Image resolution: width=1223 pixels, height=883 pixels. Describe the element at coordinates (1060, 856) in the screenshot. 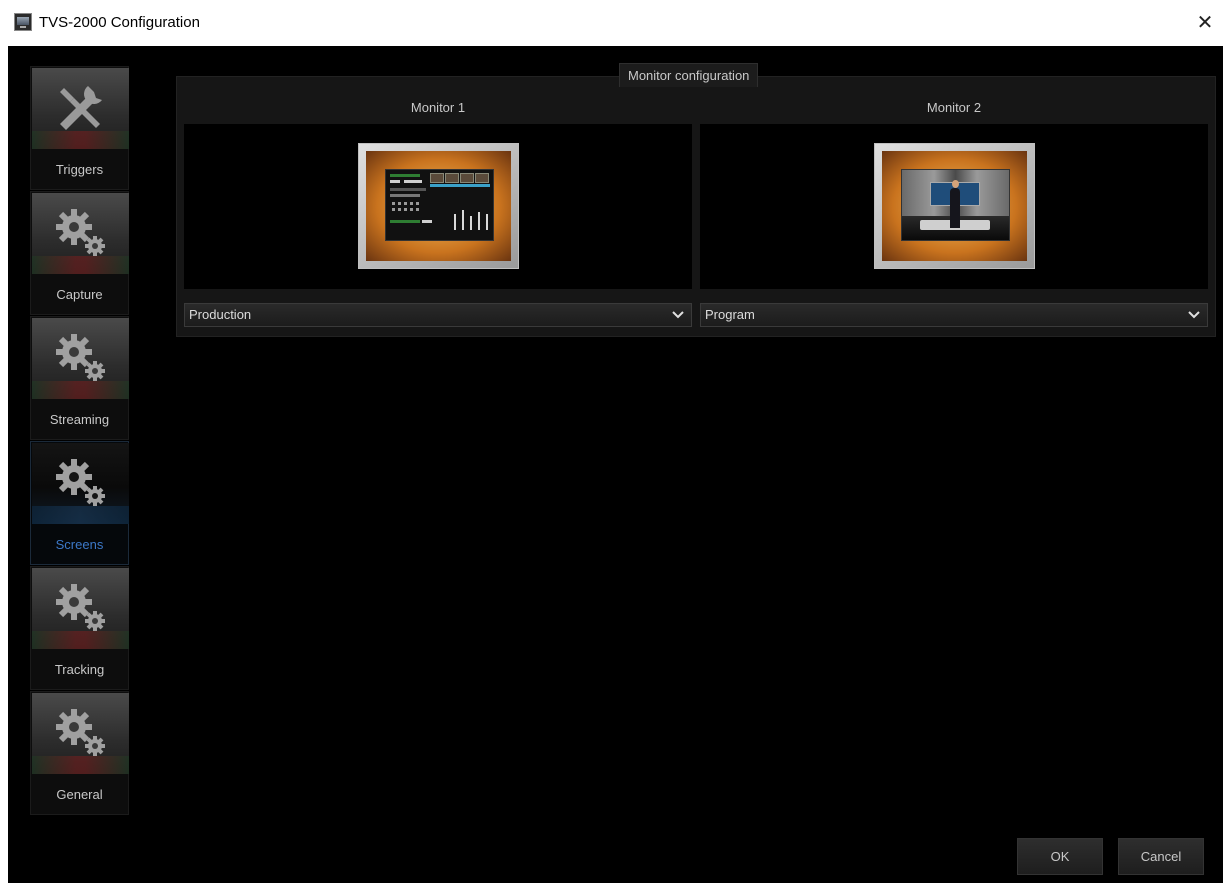

I see `ok-button: OK` at that location.